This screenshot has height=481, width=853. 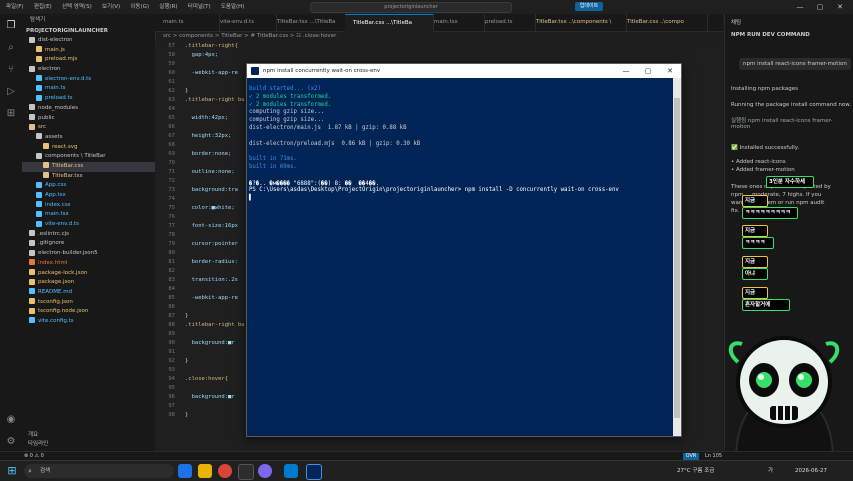 What do you see at coordinates (389, 23) in the screenshot?
I see `tab-titlebar-css: TitleBar.css ...\TitleBa` at bounding box center [389, 23].